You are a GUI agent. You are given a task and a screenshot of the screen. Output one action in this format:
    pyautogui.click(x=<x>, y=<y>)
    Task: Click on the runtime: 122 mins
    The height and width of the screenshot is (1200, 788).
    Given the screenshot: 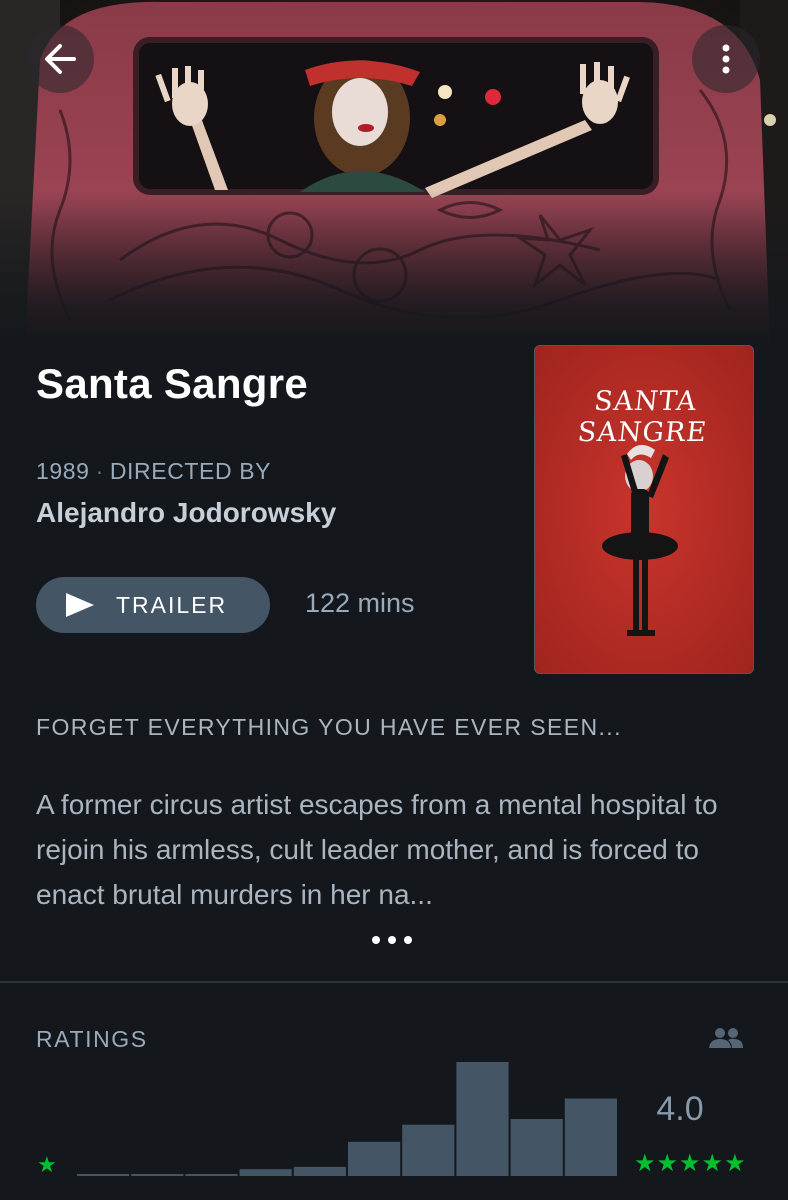 What is the action you would take?
    pyautogui.click(x=360, y=603)
    